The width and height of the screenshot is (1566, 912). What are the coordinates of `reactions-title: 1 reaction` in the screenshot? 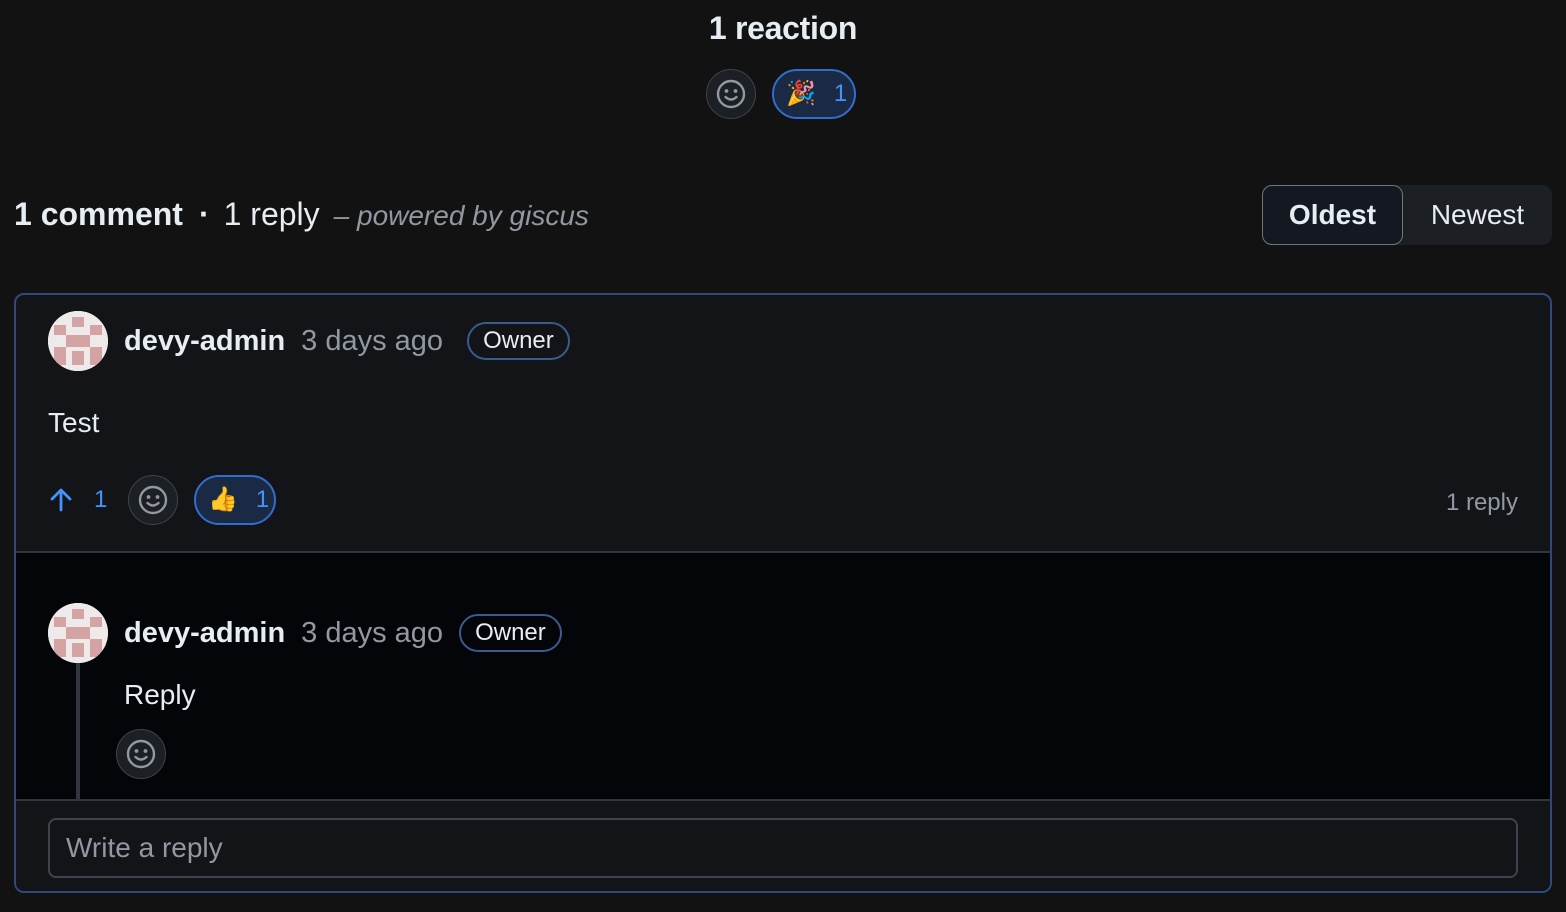 It's located at (783, 28).